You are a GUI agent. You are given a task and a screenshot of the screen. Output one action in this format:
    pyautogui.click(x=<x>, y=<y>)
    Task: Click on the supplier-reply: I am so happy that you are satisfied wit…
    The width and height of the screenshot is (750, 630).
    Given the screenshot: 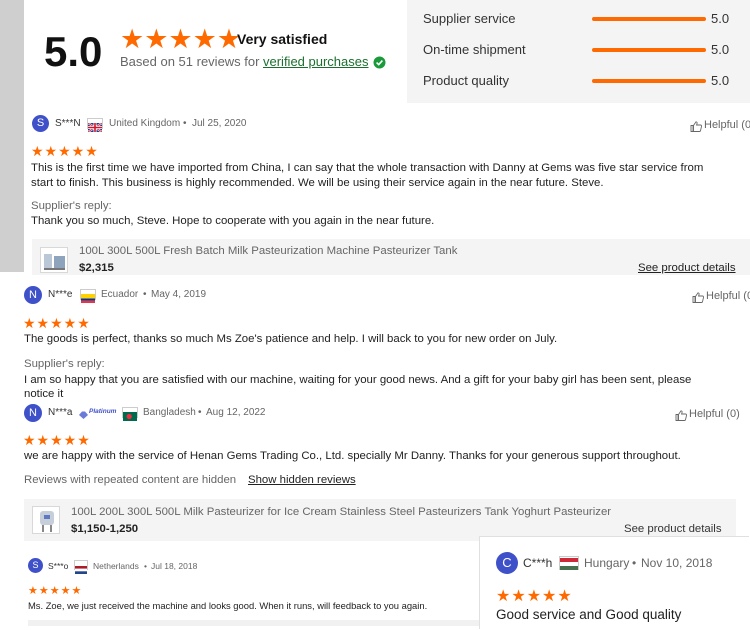 What is the action you would take?
    pyautogui.click(x=358, y=380)
    